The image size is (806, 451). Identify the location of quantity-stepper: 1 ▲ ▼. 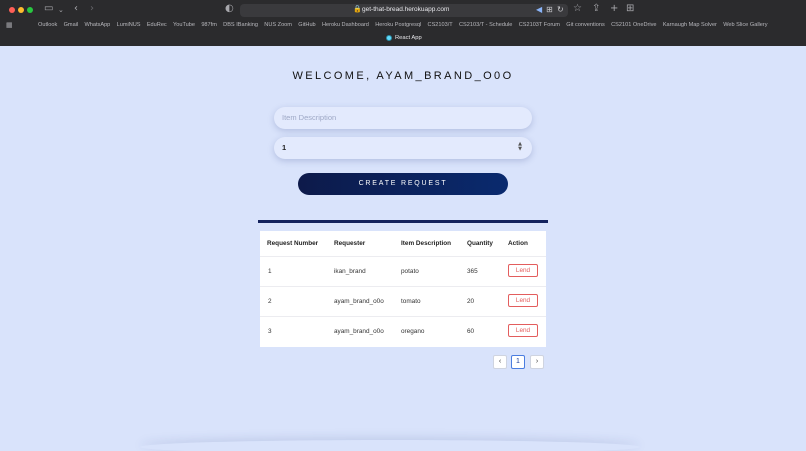
(403, 148).